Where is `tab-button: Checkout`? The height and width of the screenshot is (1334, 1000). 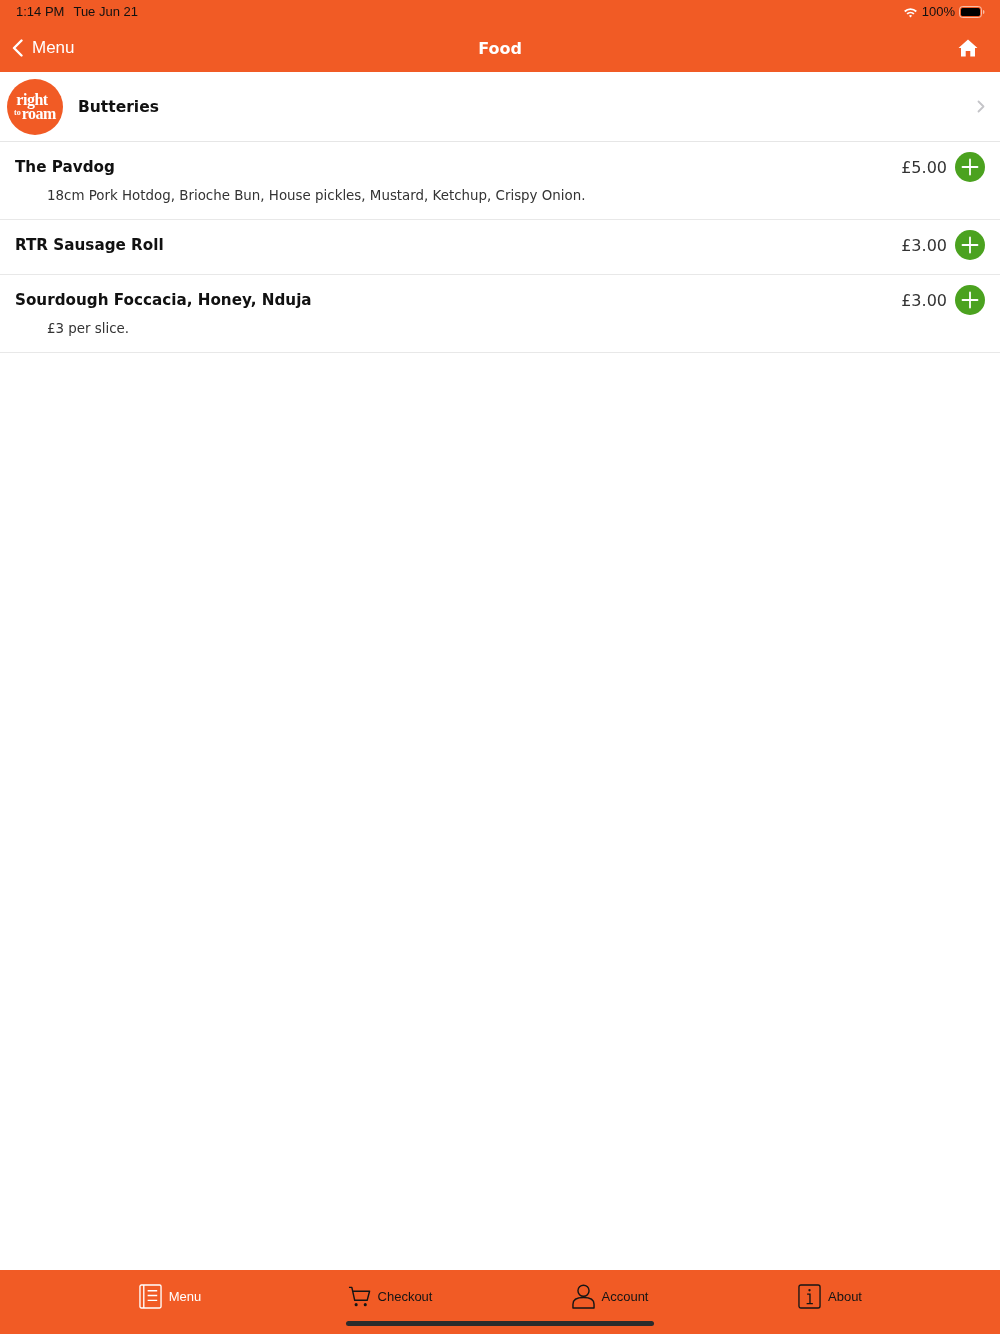
tab-button: Checkout is located at coordinates (390, 1296).